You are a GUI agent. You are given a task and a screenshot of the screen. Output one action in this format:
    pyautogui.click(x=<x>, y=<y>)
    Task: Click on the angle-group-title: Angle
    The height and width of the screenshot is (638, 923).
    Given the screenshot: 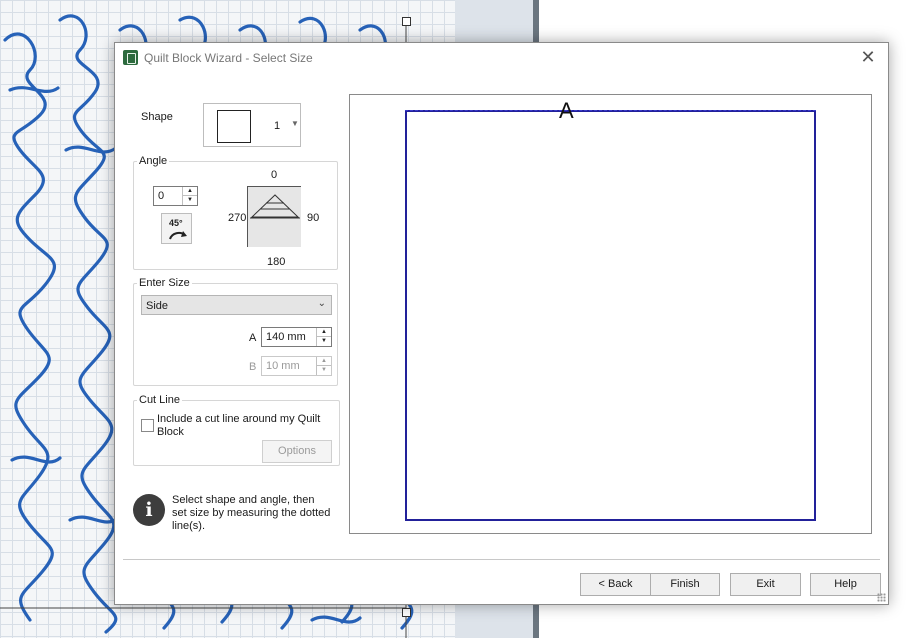 What is the action you would take?
    pyautogui.click(x=153, y=161)
    